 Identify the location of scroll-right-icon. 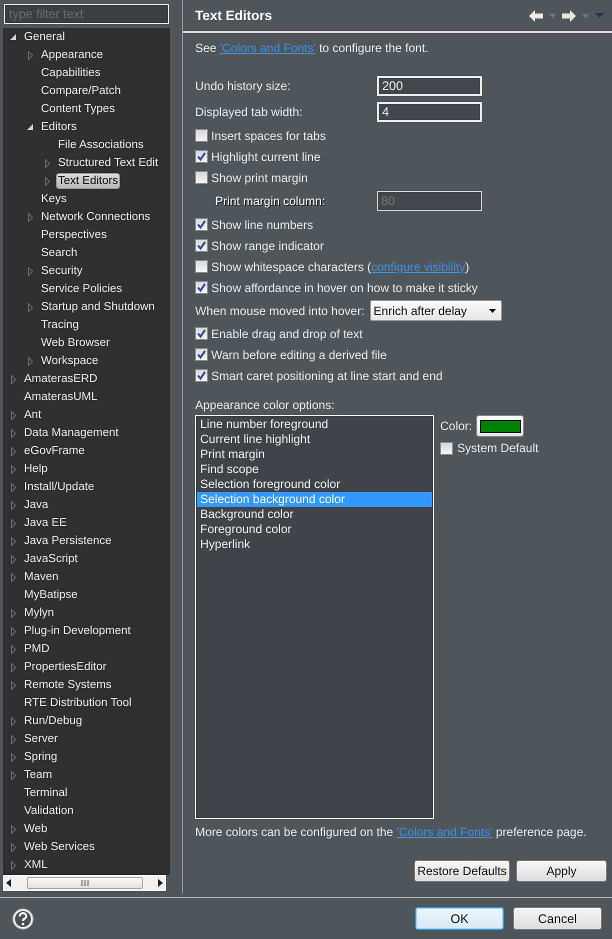
(160, 883).